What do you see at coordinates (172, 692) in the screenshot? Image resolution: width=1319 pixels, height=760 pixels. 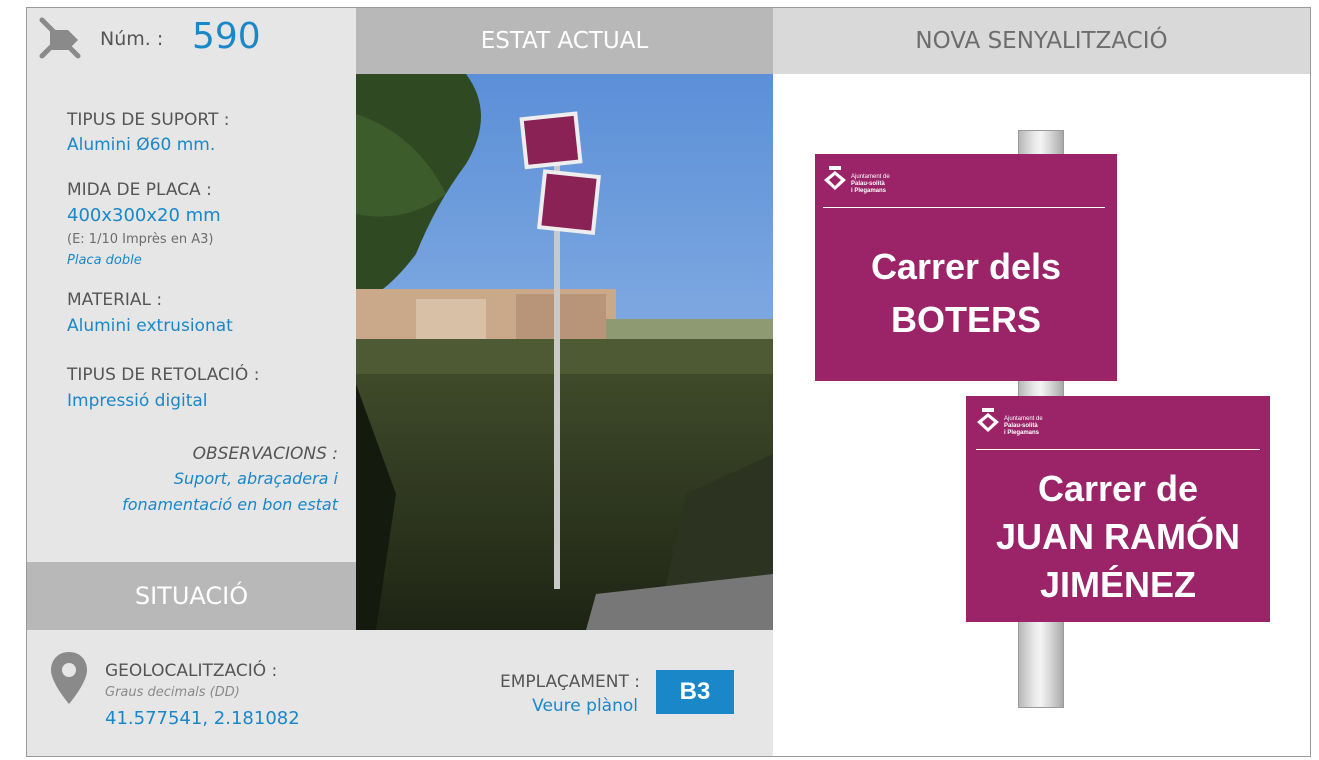 I see `geo-format: Graus decimals (DD)` at bounding box center [172, 692].